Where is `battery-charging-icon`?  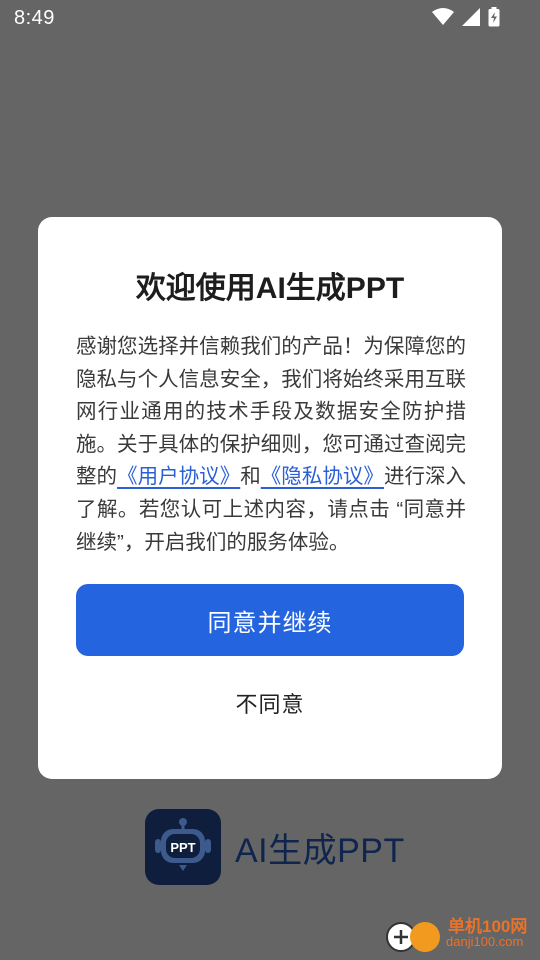
battery-charging-icon is located at coordinates (494, 17).